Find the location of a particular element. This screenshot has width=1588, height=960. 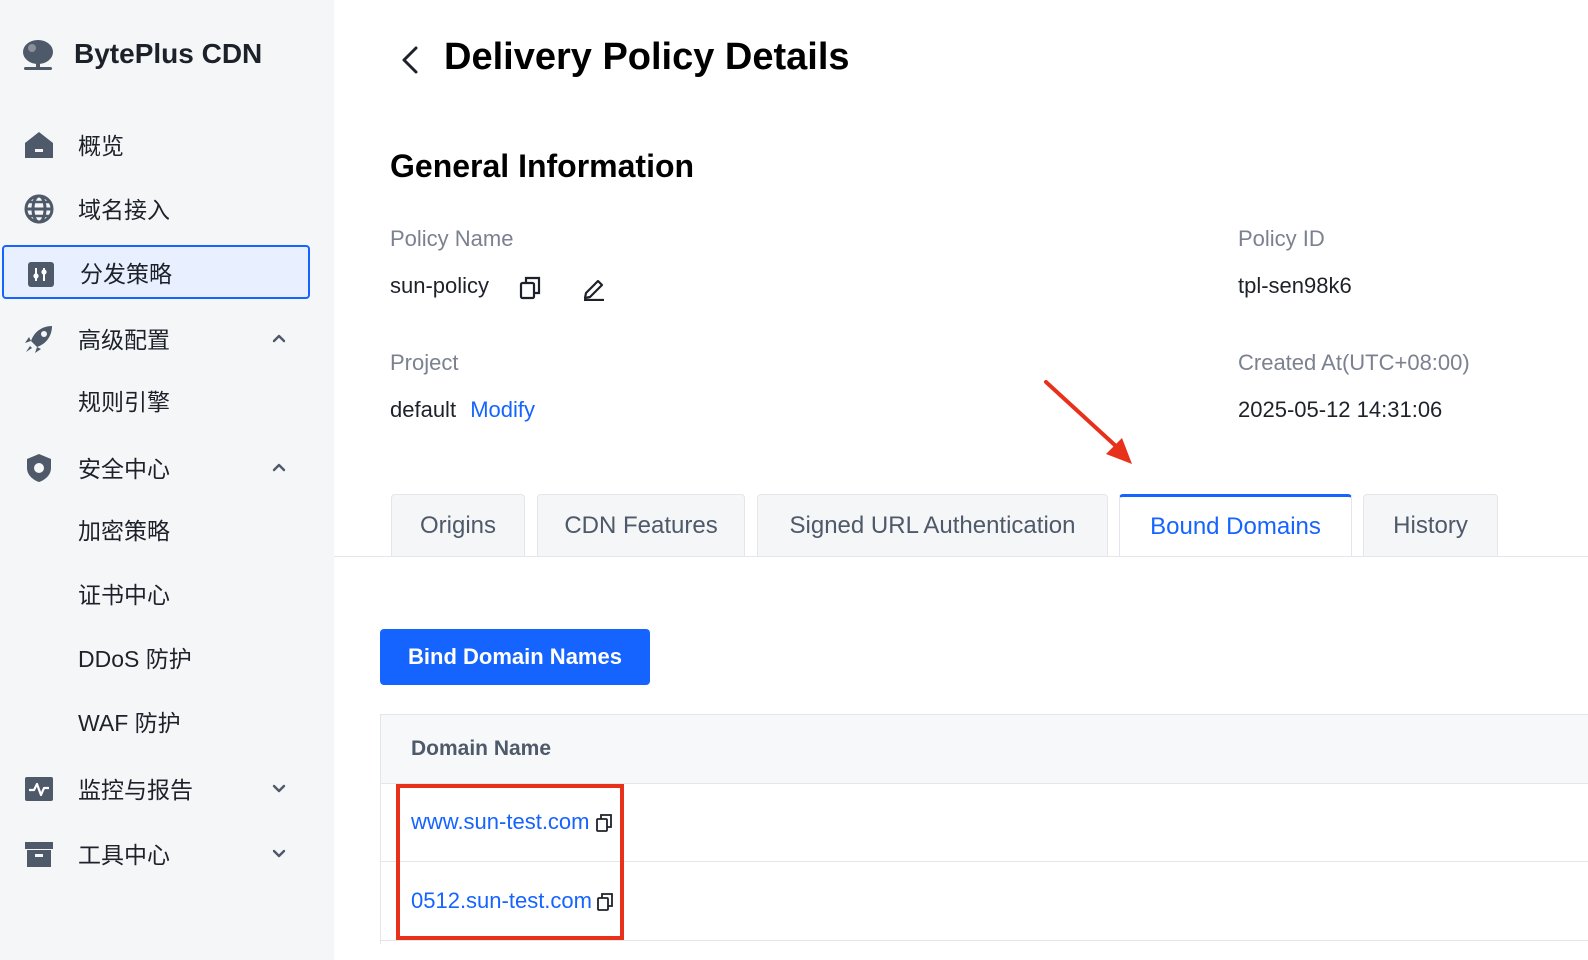

tabs-divider is located at coordinates (961, 556).